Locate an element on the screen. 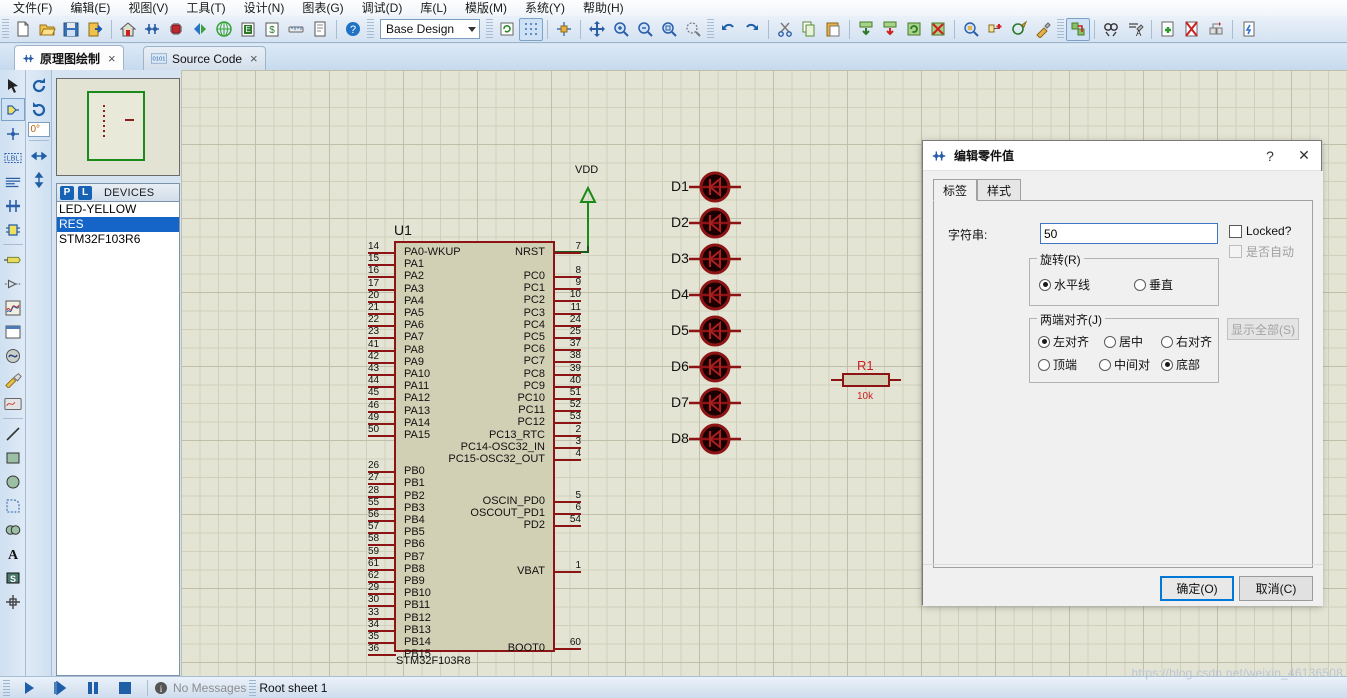 The image size is (1347, 698). component-mode-icon is located at coordinates (12, 109).